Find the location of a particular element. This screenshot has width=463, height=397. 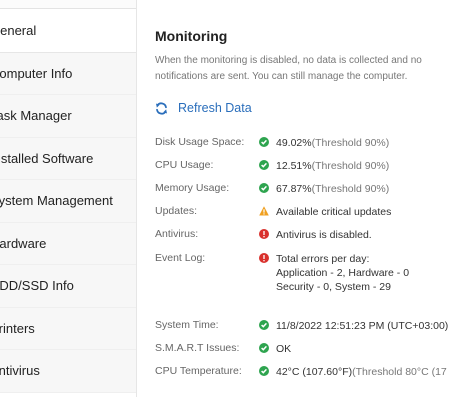

sidebar-item-task-manager: Task Manager is located at coordinates (68, 116).